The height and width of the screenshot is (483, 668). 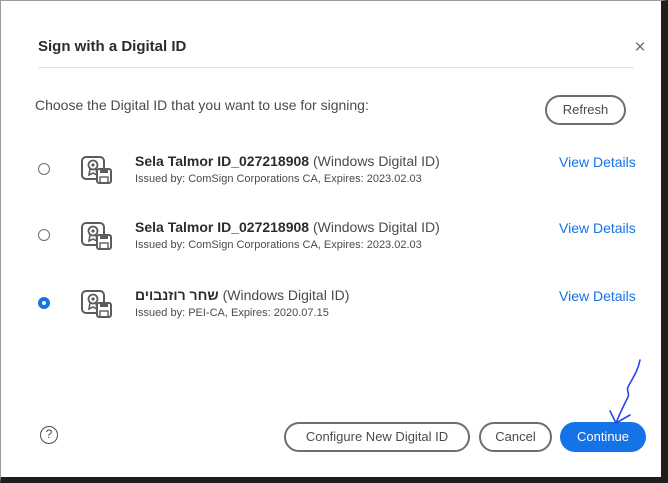 I want to click on title-divider, so click(x=336, y=67).